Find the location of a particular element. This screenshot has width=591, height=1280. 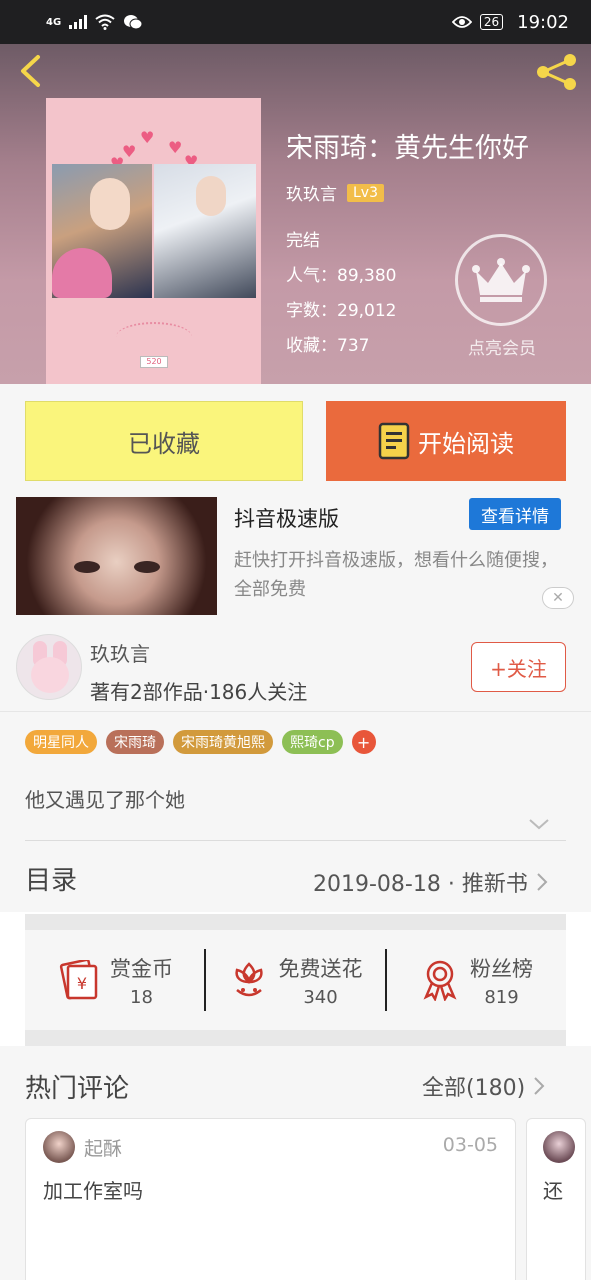

favorites-stat: 收藏：737 is located at coordinates (327, 343).